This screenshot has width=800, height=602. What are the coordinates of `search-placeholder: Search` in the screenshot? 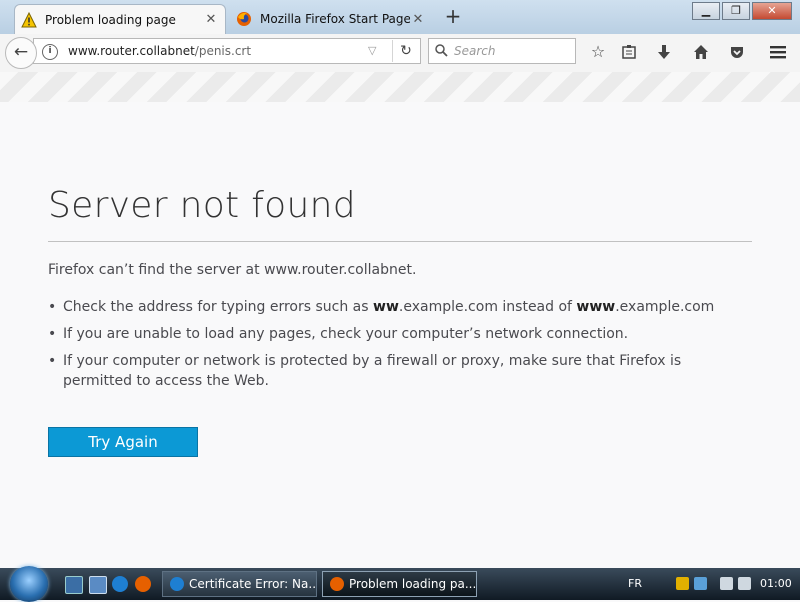 It's located at (475, 51).